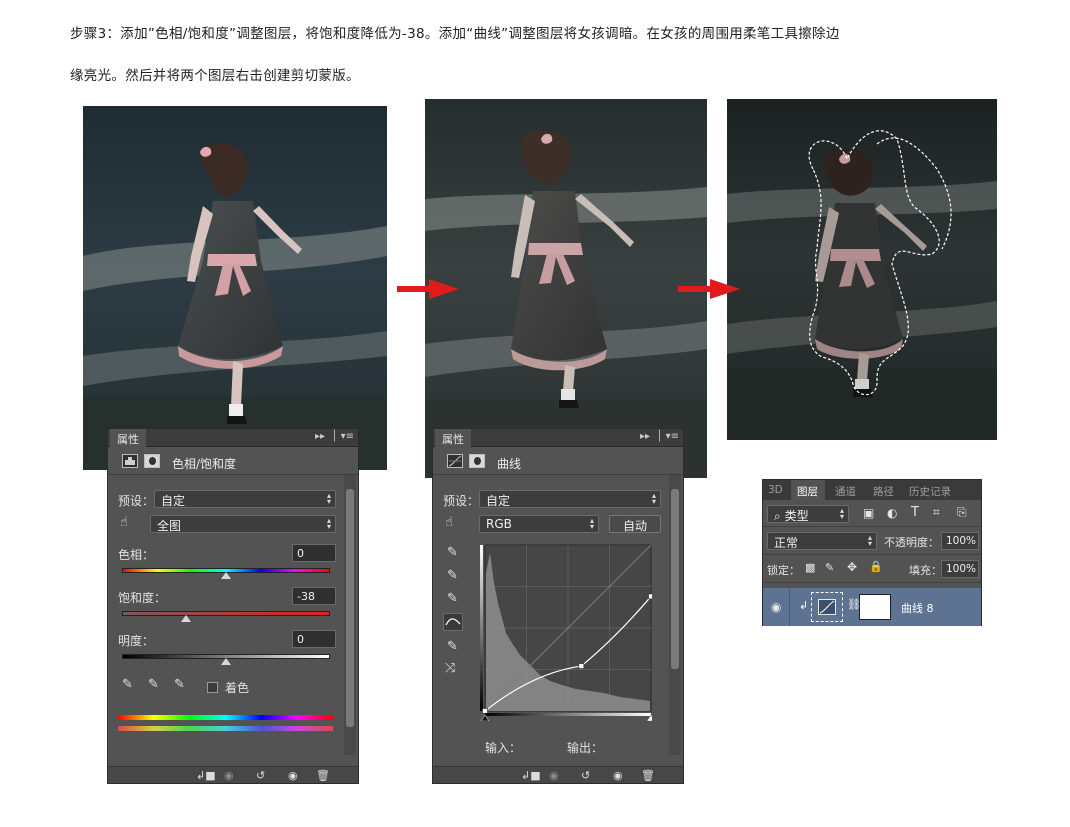 This screenshot has width=1070, height=827. What do you see at coordinates (130, 461) in the screenshot?
I see `hue-saturation-adjustment-icon` at bounding box center [130, 461].